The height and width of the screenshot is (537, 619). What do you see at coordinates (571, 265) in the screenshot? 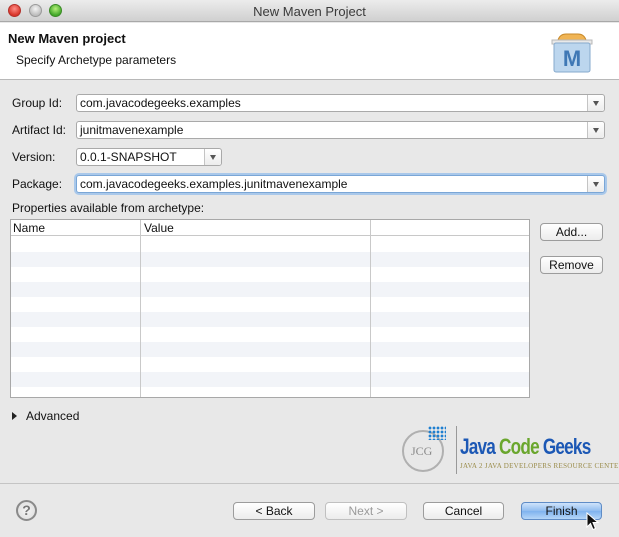
I see `remove-property-button: Remove` at bounding box center [571, 265].